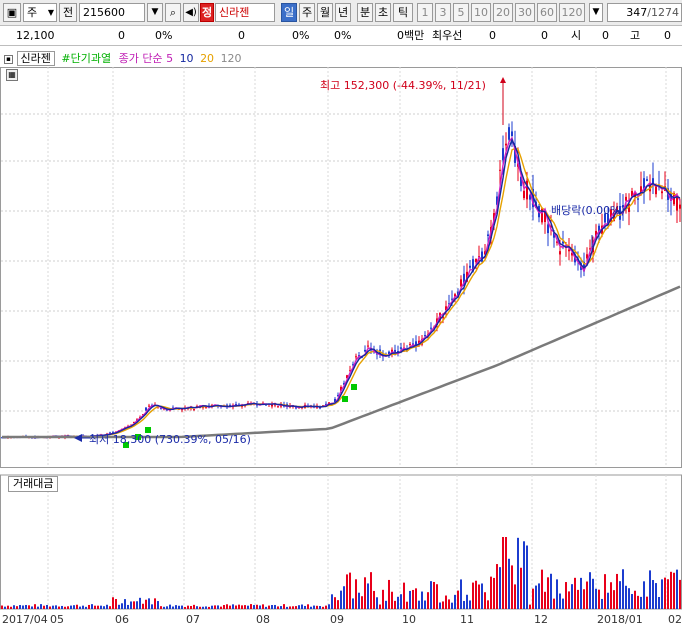 Image resolution: width=682 pixels, height=628 pixels. I want to click on x-axis-label: 09, so click(337, 619).